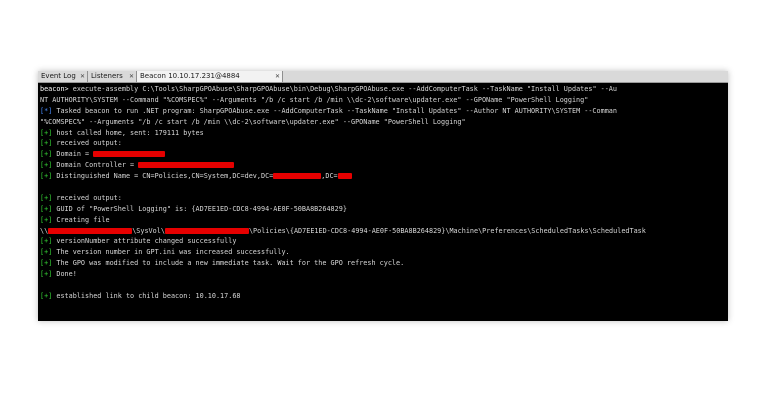 The width and height of the screenshot is (768, 393). What do you see at coordinates (107, 76) in the screenshot?
I see `tab-label: Listeners` at bounding box center [107, 76].